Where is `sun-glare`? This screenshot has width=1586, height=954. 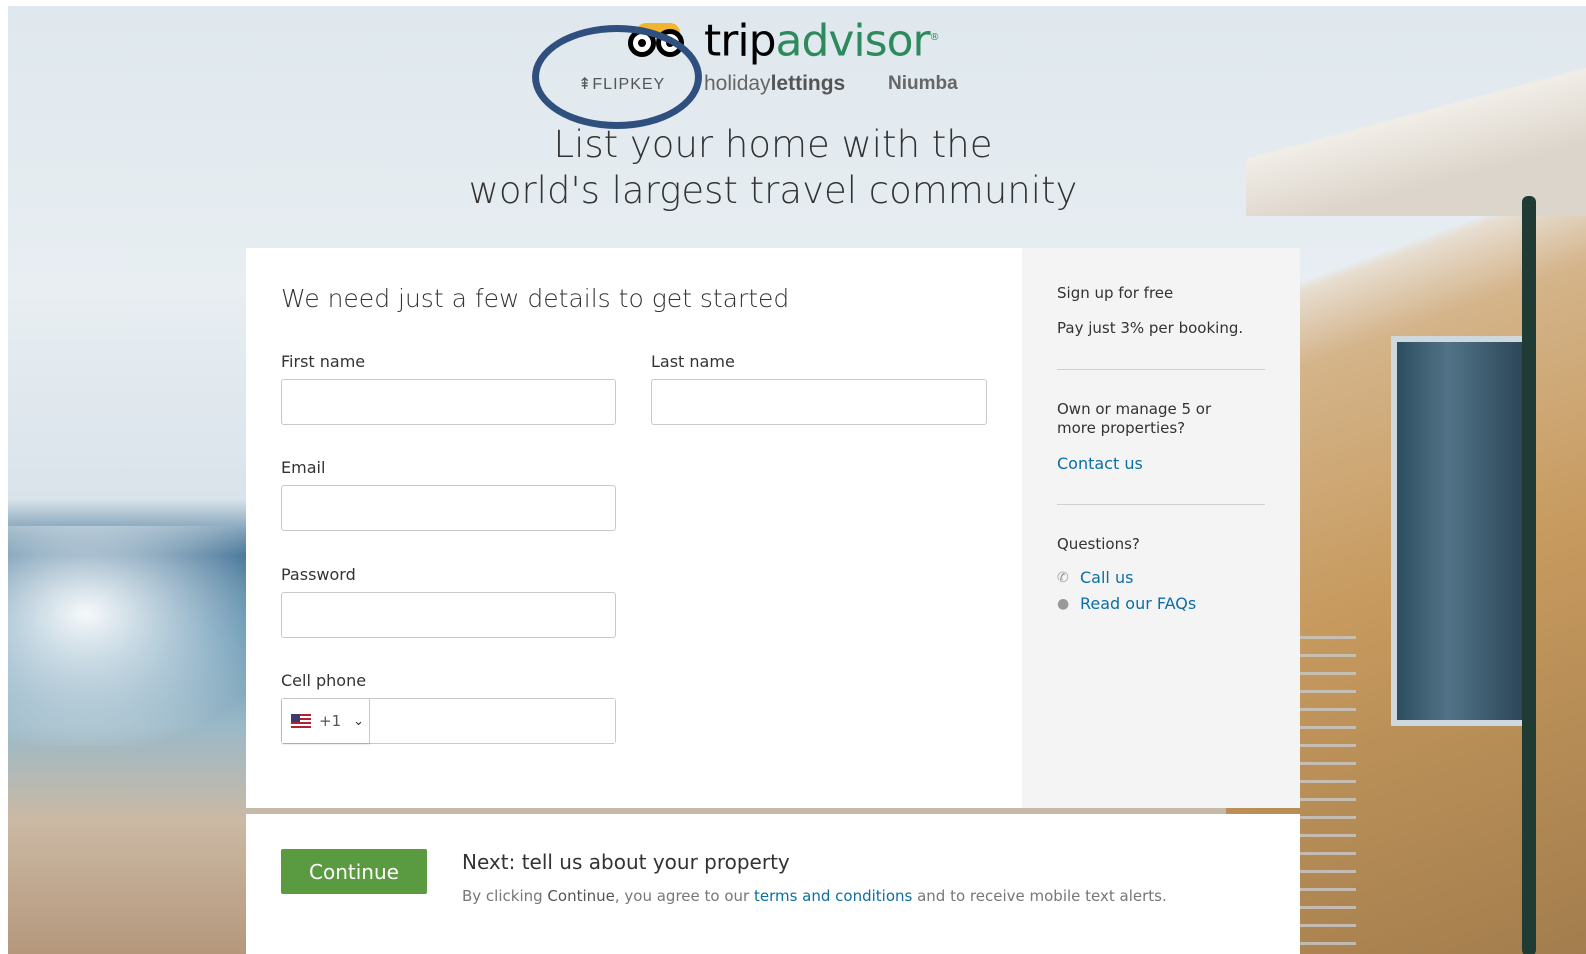 sun-glare is located at coordinates (138, 636).